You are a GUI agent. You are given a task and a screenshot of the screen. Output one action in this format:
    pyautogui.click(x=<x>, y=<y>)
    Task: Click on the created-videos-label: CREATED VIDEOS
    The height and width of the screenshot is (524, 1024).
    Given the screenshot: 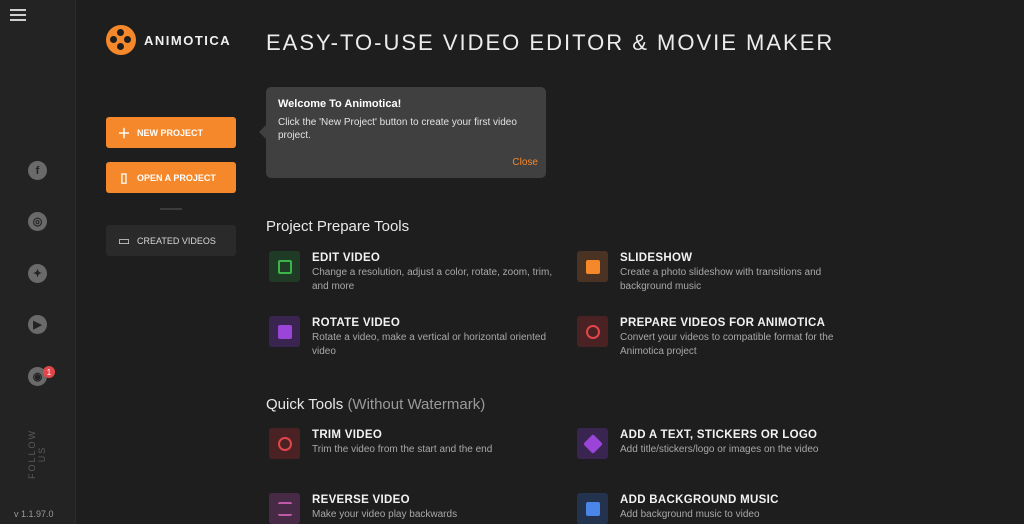 What is the action you would take?
    pyautogui.click(x=176, y=240)
    